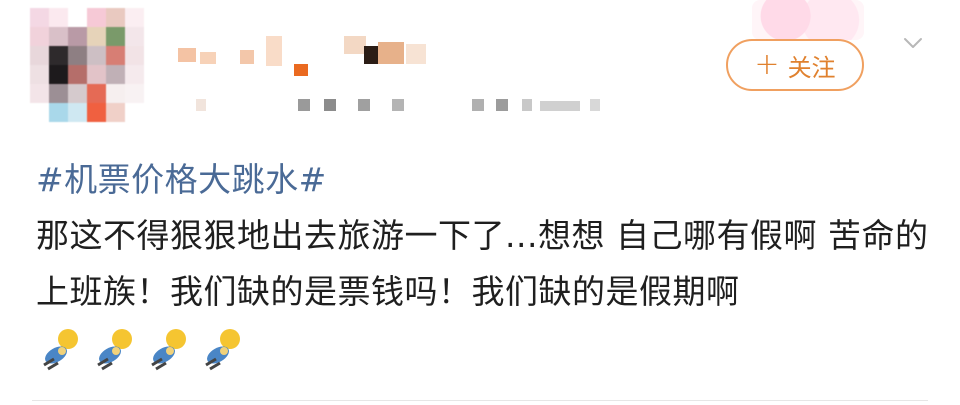 The width and height of the screenshot is (960, 405). What do you see at coordinates (406, 105) in the screenshot?
I see `post-meta-blurred` at bounding box center [406, 105].